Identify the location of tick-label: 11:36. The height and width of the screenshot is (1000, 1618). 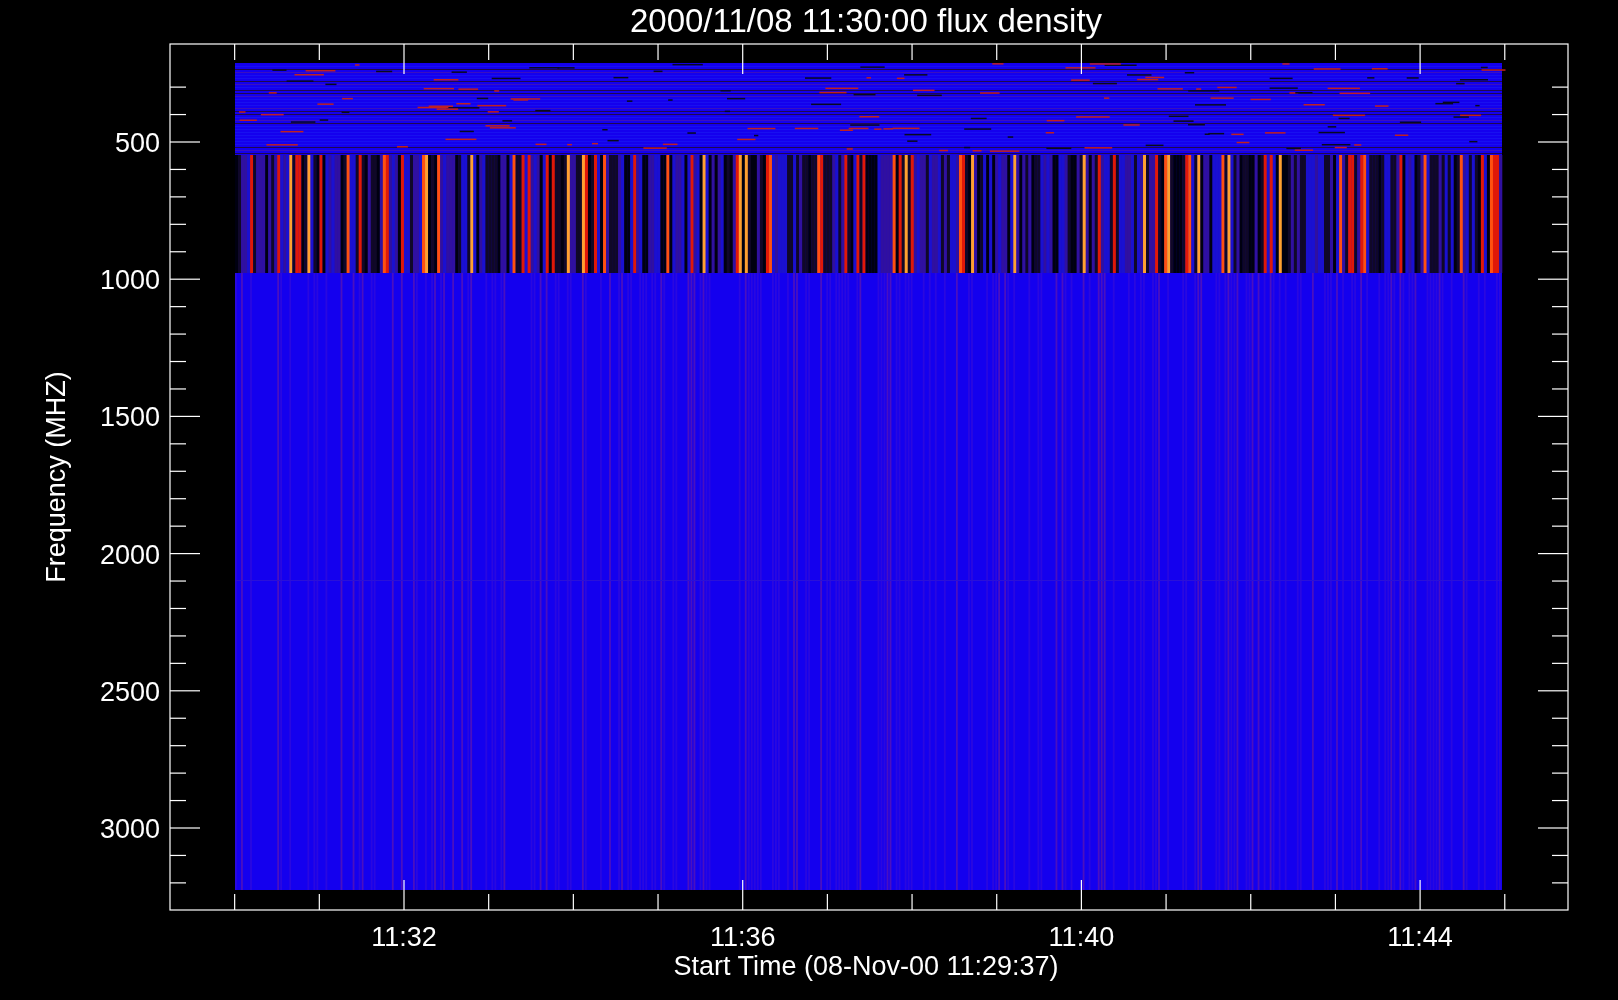
(742, 937).